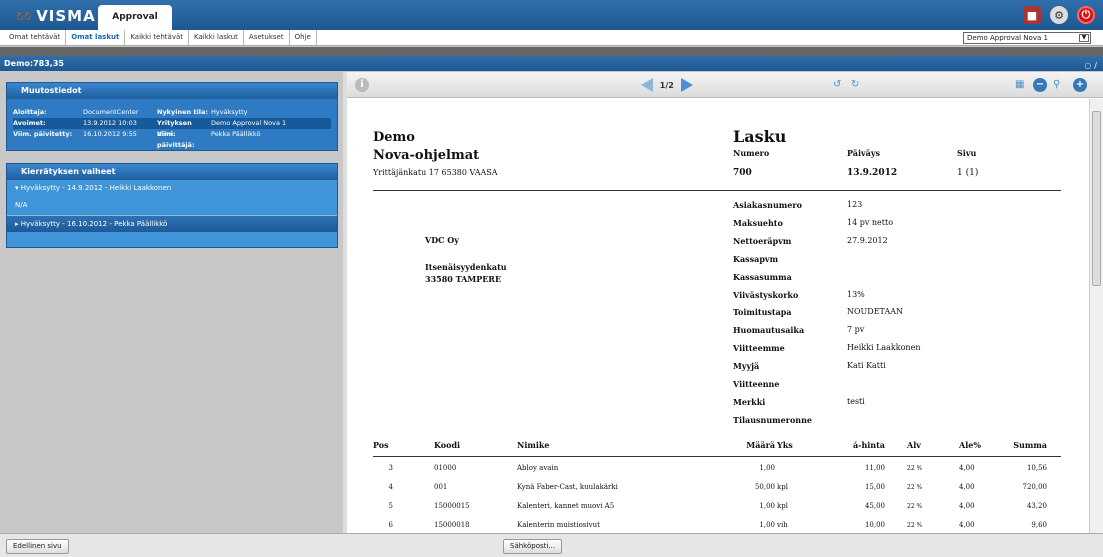  What do you see at coordinates (29, 123) in the screenshot?
I see `info-l1: Avoimet:` at bounding box center [29, 123].